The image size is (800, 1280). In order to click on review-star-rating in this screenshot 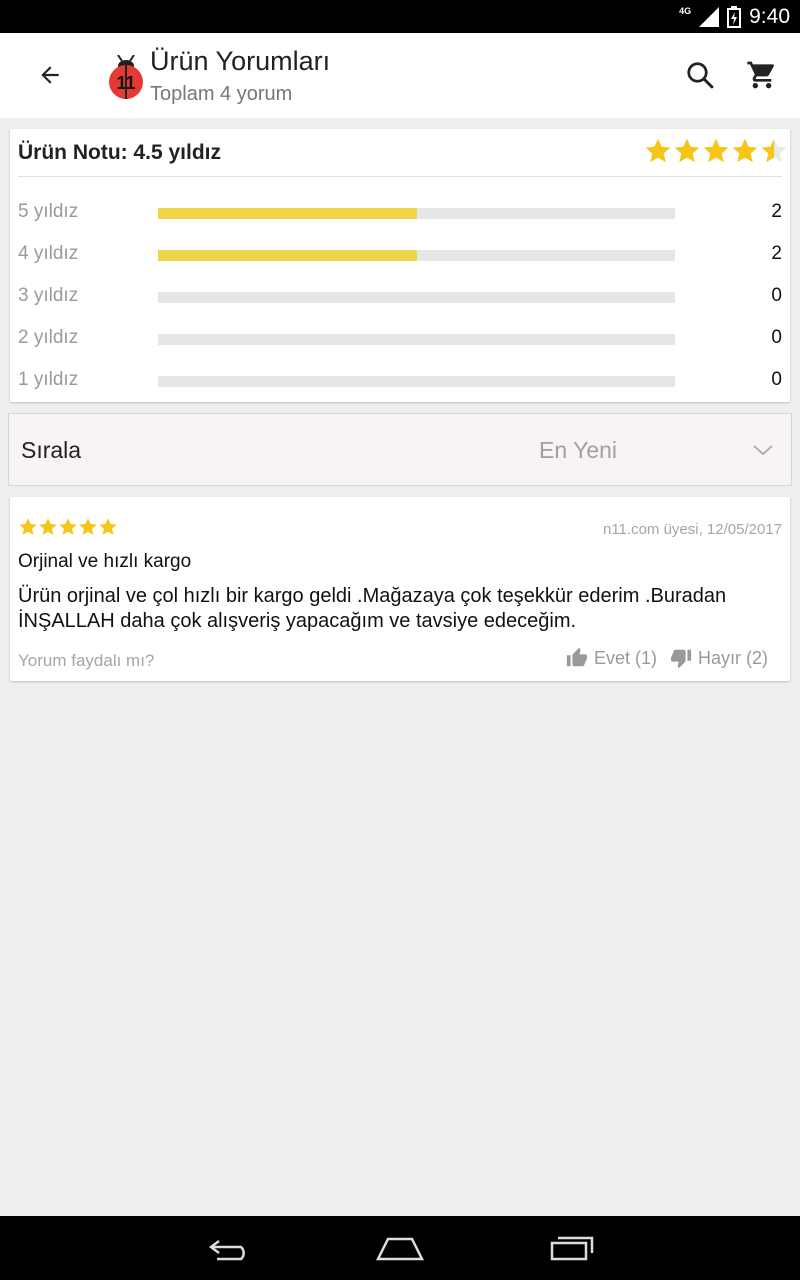, I will do `click(68, 527)`.